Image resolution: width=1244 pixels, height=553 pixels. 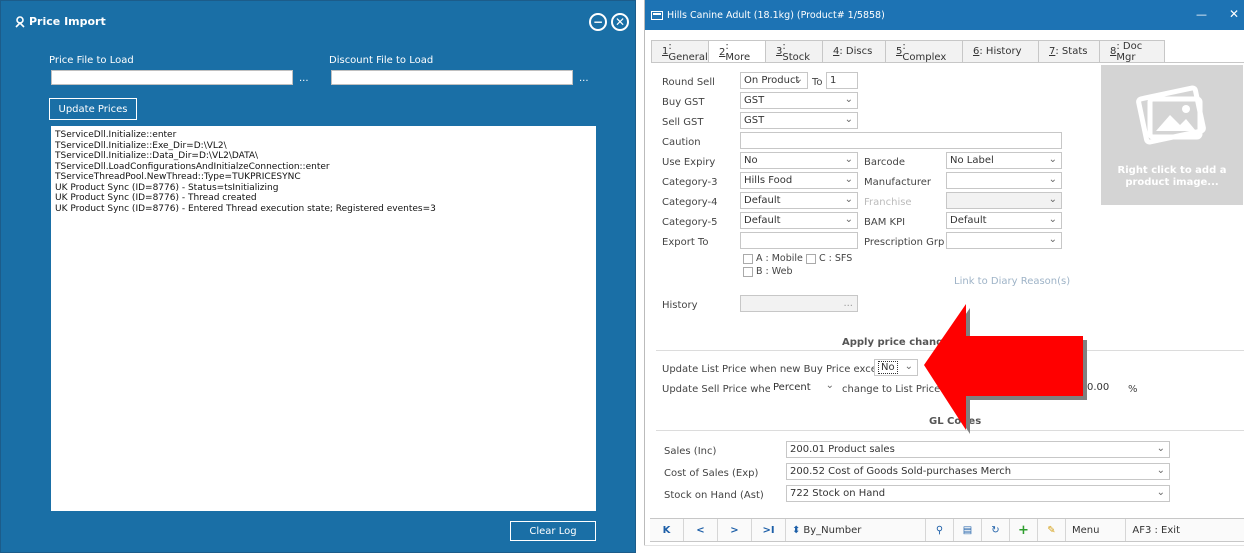 What do you see at coordinates (885, 222) in the screenshot?
I see `bam-kpi-label: BAM KPI` at bounding box center [885, 222].